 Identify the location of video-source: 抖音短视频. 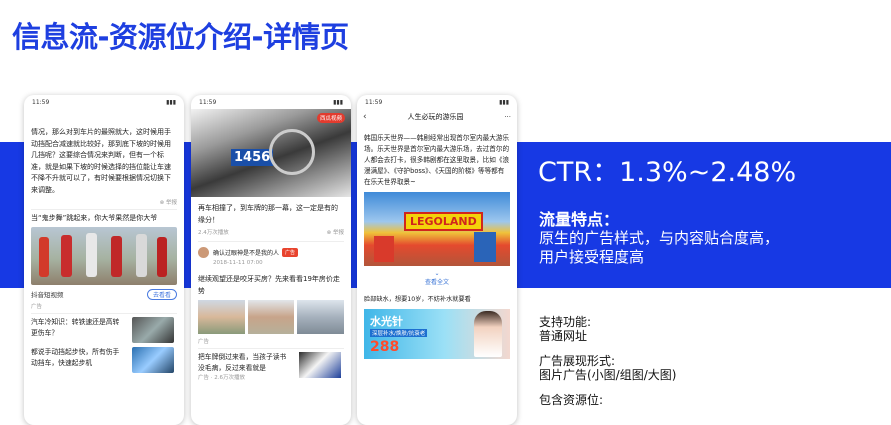
(47, 295).